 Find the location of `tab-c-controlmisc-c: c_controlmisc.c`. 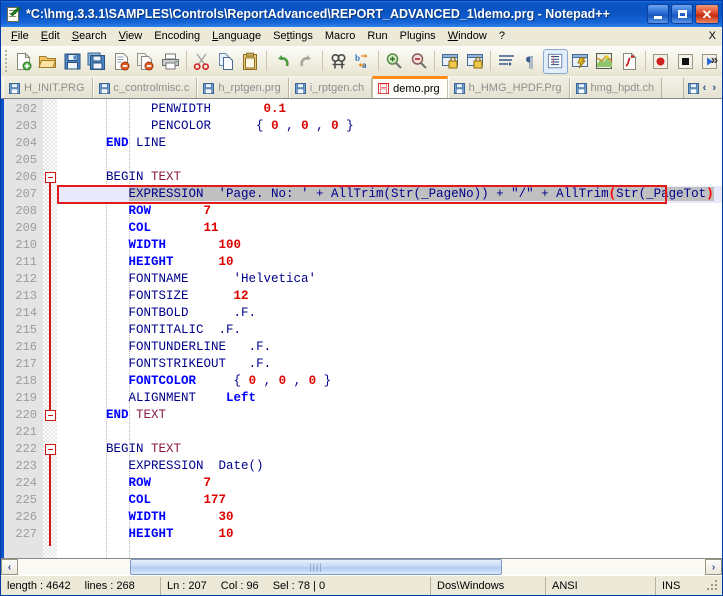

tab-c-controlmisc-c: c_controlmisc.c is located at coordinates (145, 88).